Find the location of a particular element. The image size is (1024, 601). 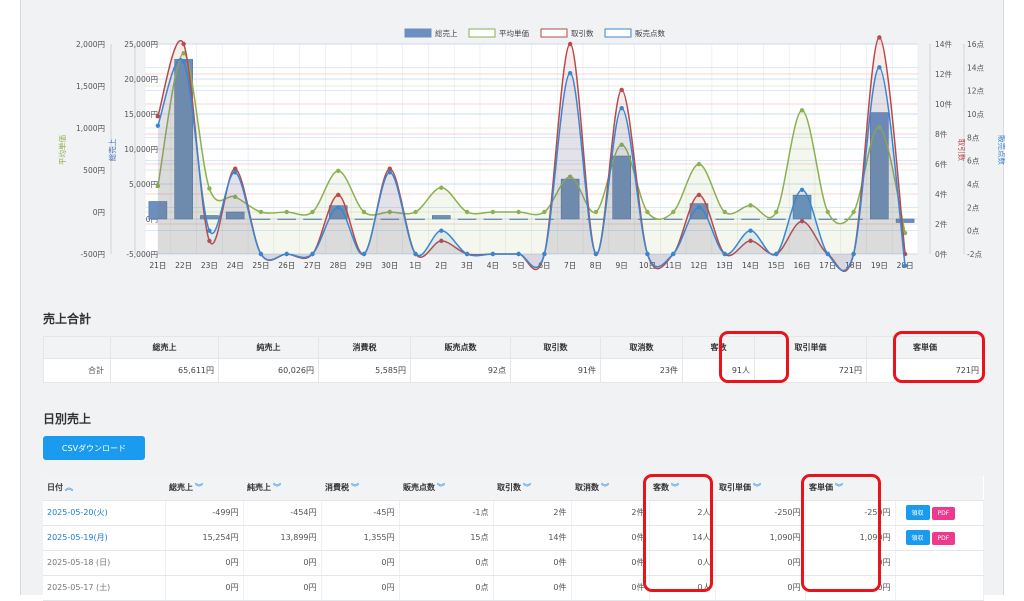

daily-header-label: 純売上 is located at coordinates (259, 488).